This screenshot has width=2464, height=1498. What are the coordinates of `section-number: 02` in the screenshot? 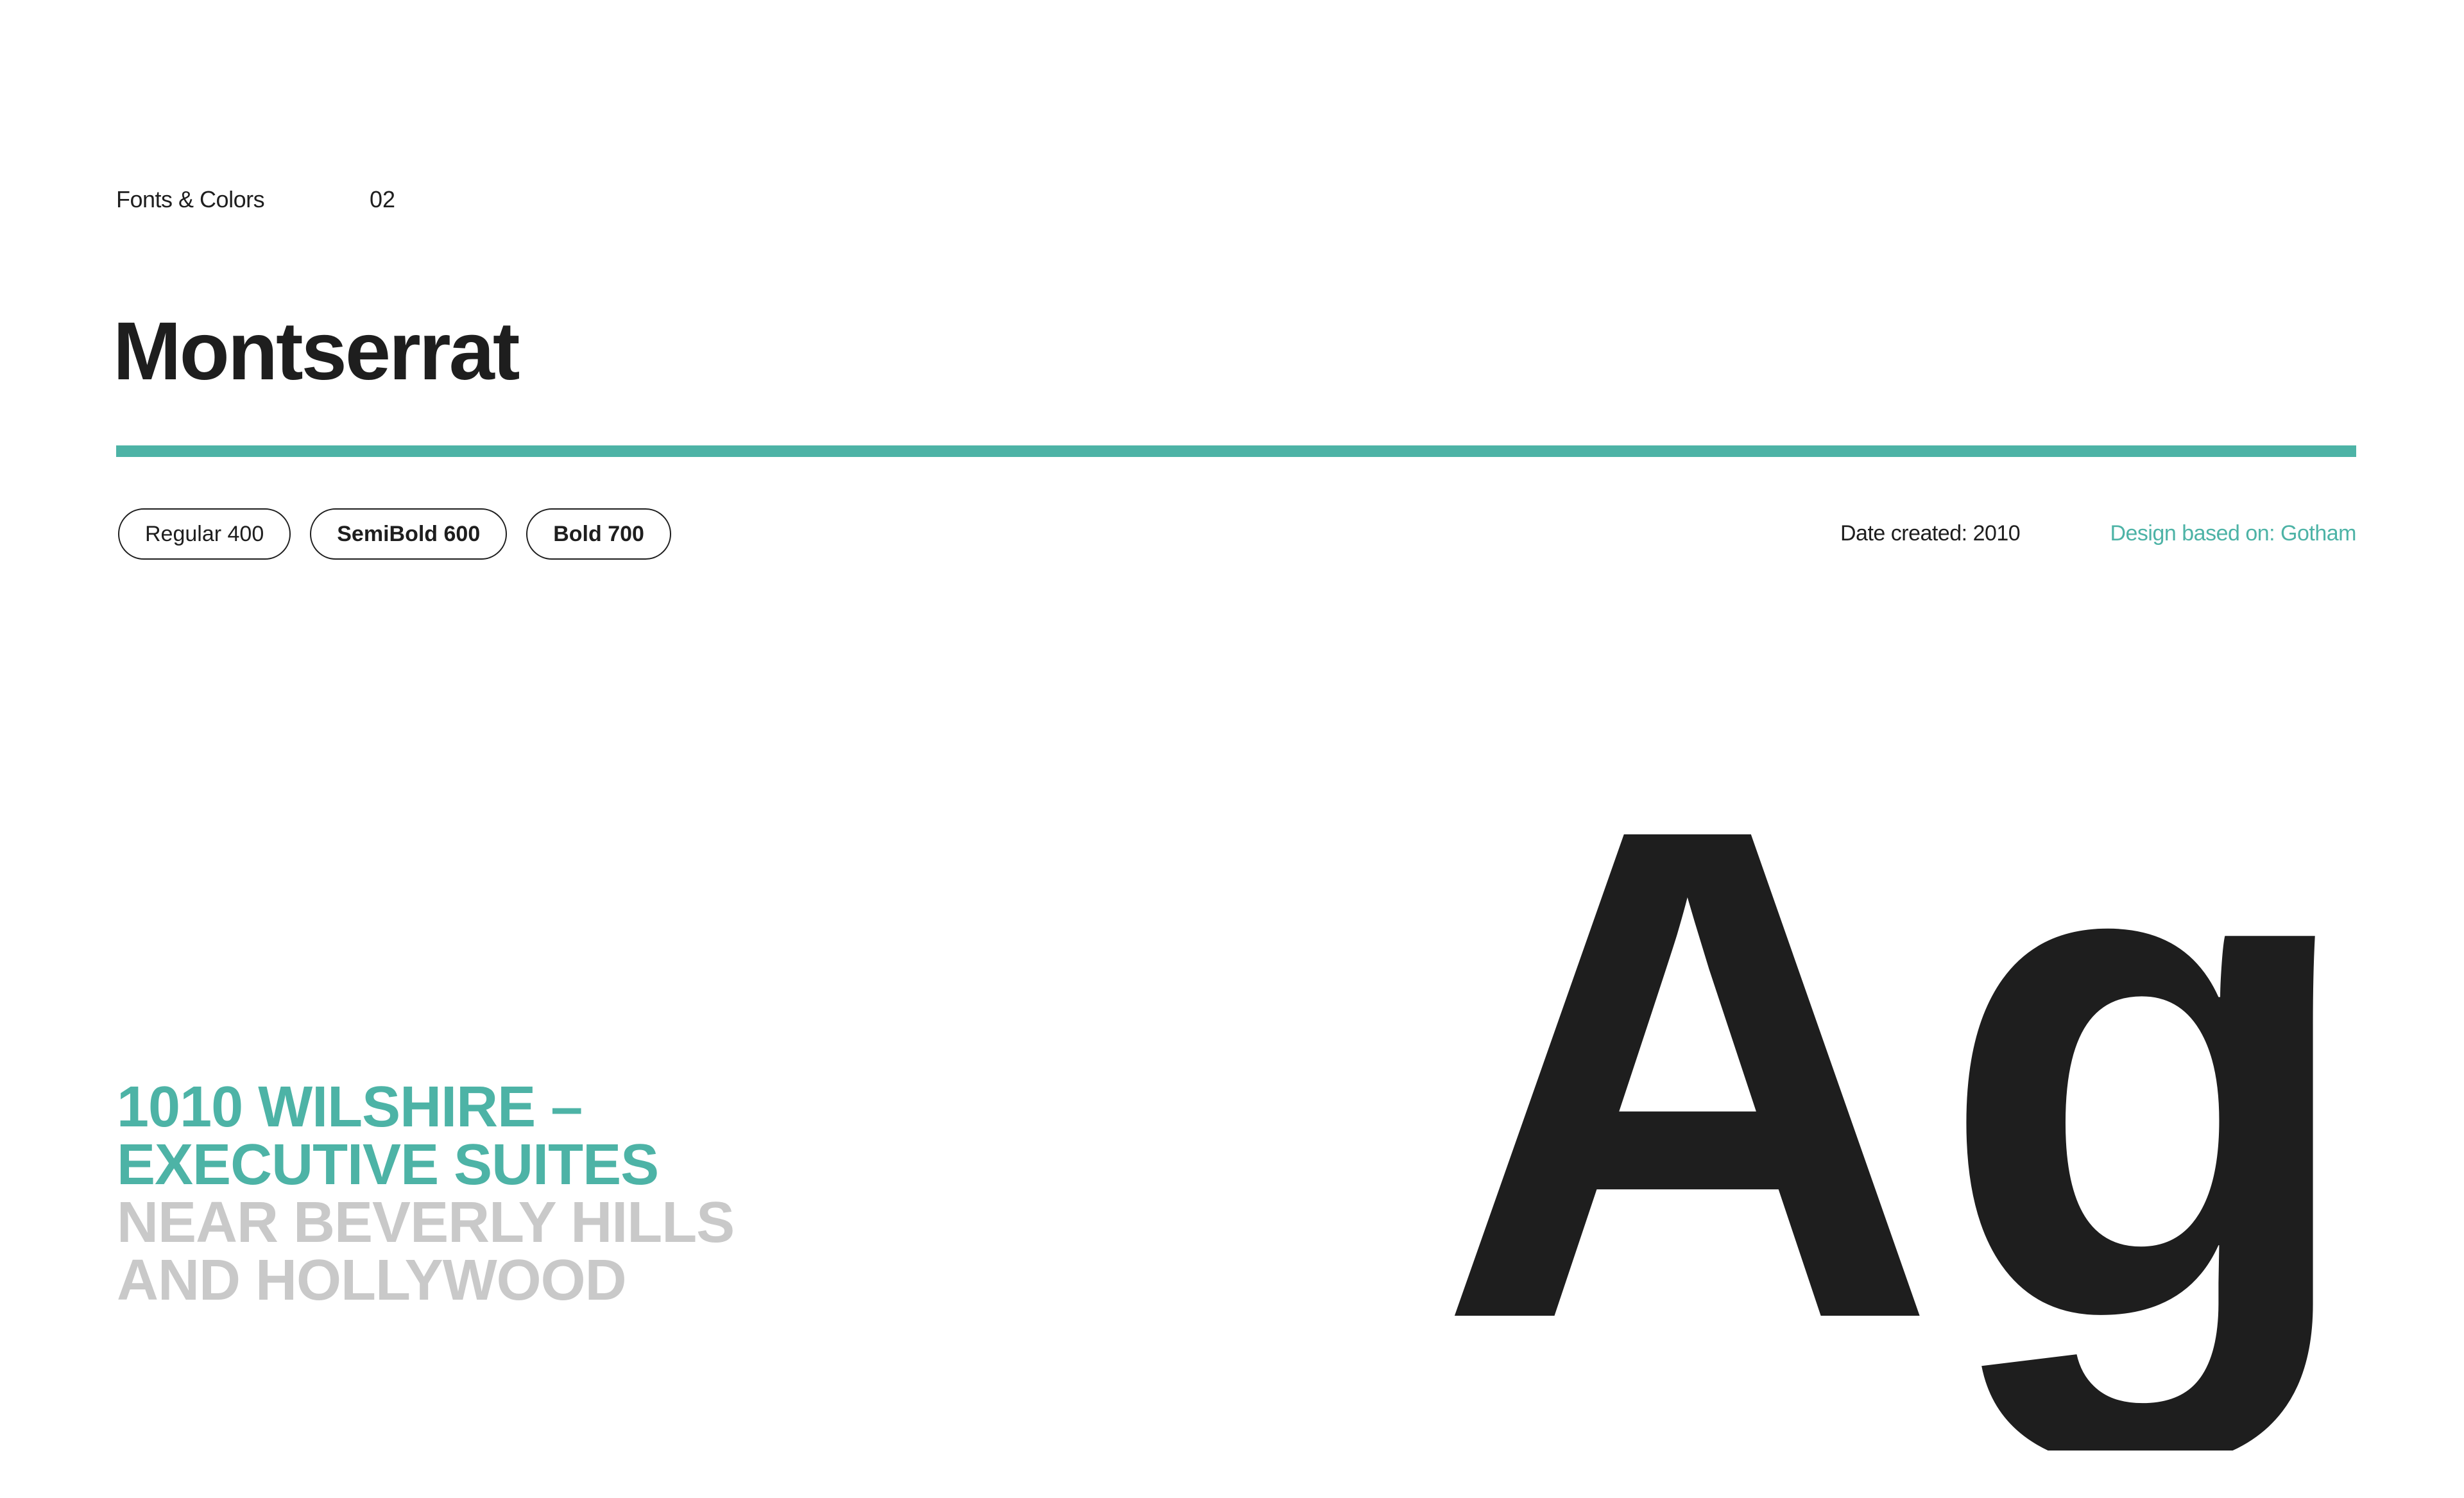 It's located at (383, 199).